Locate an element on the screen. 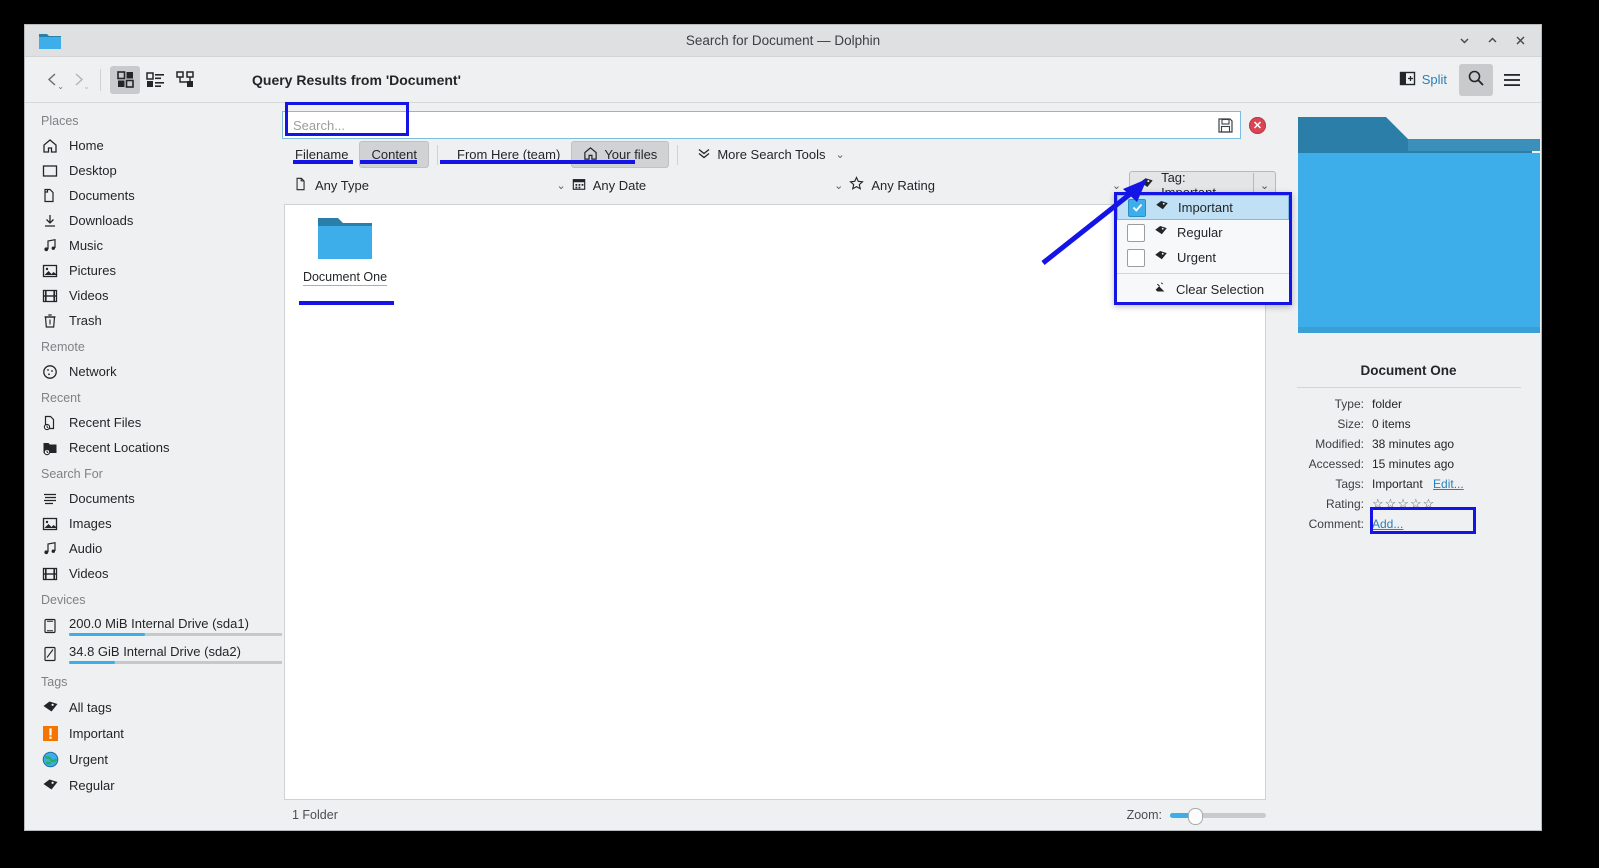  info-key: Comment: is located at coordinates (1336, 524).